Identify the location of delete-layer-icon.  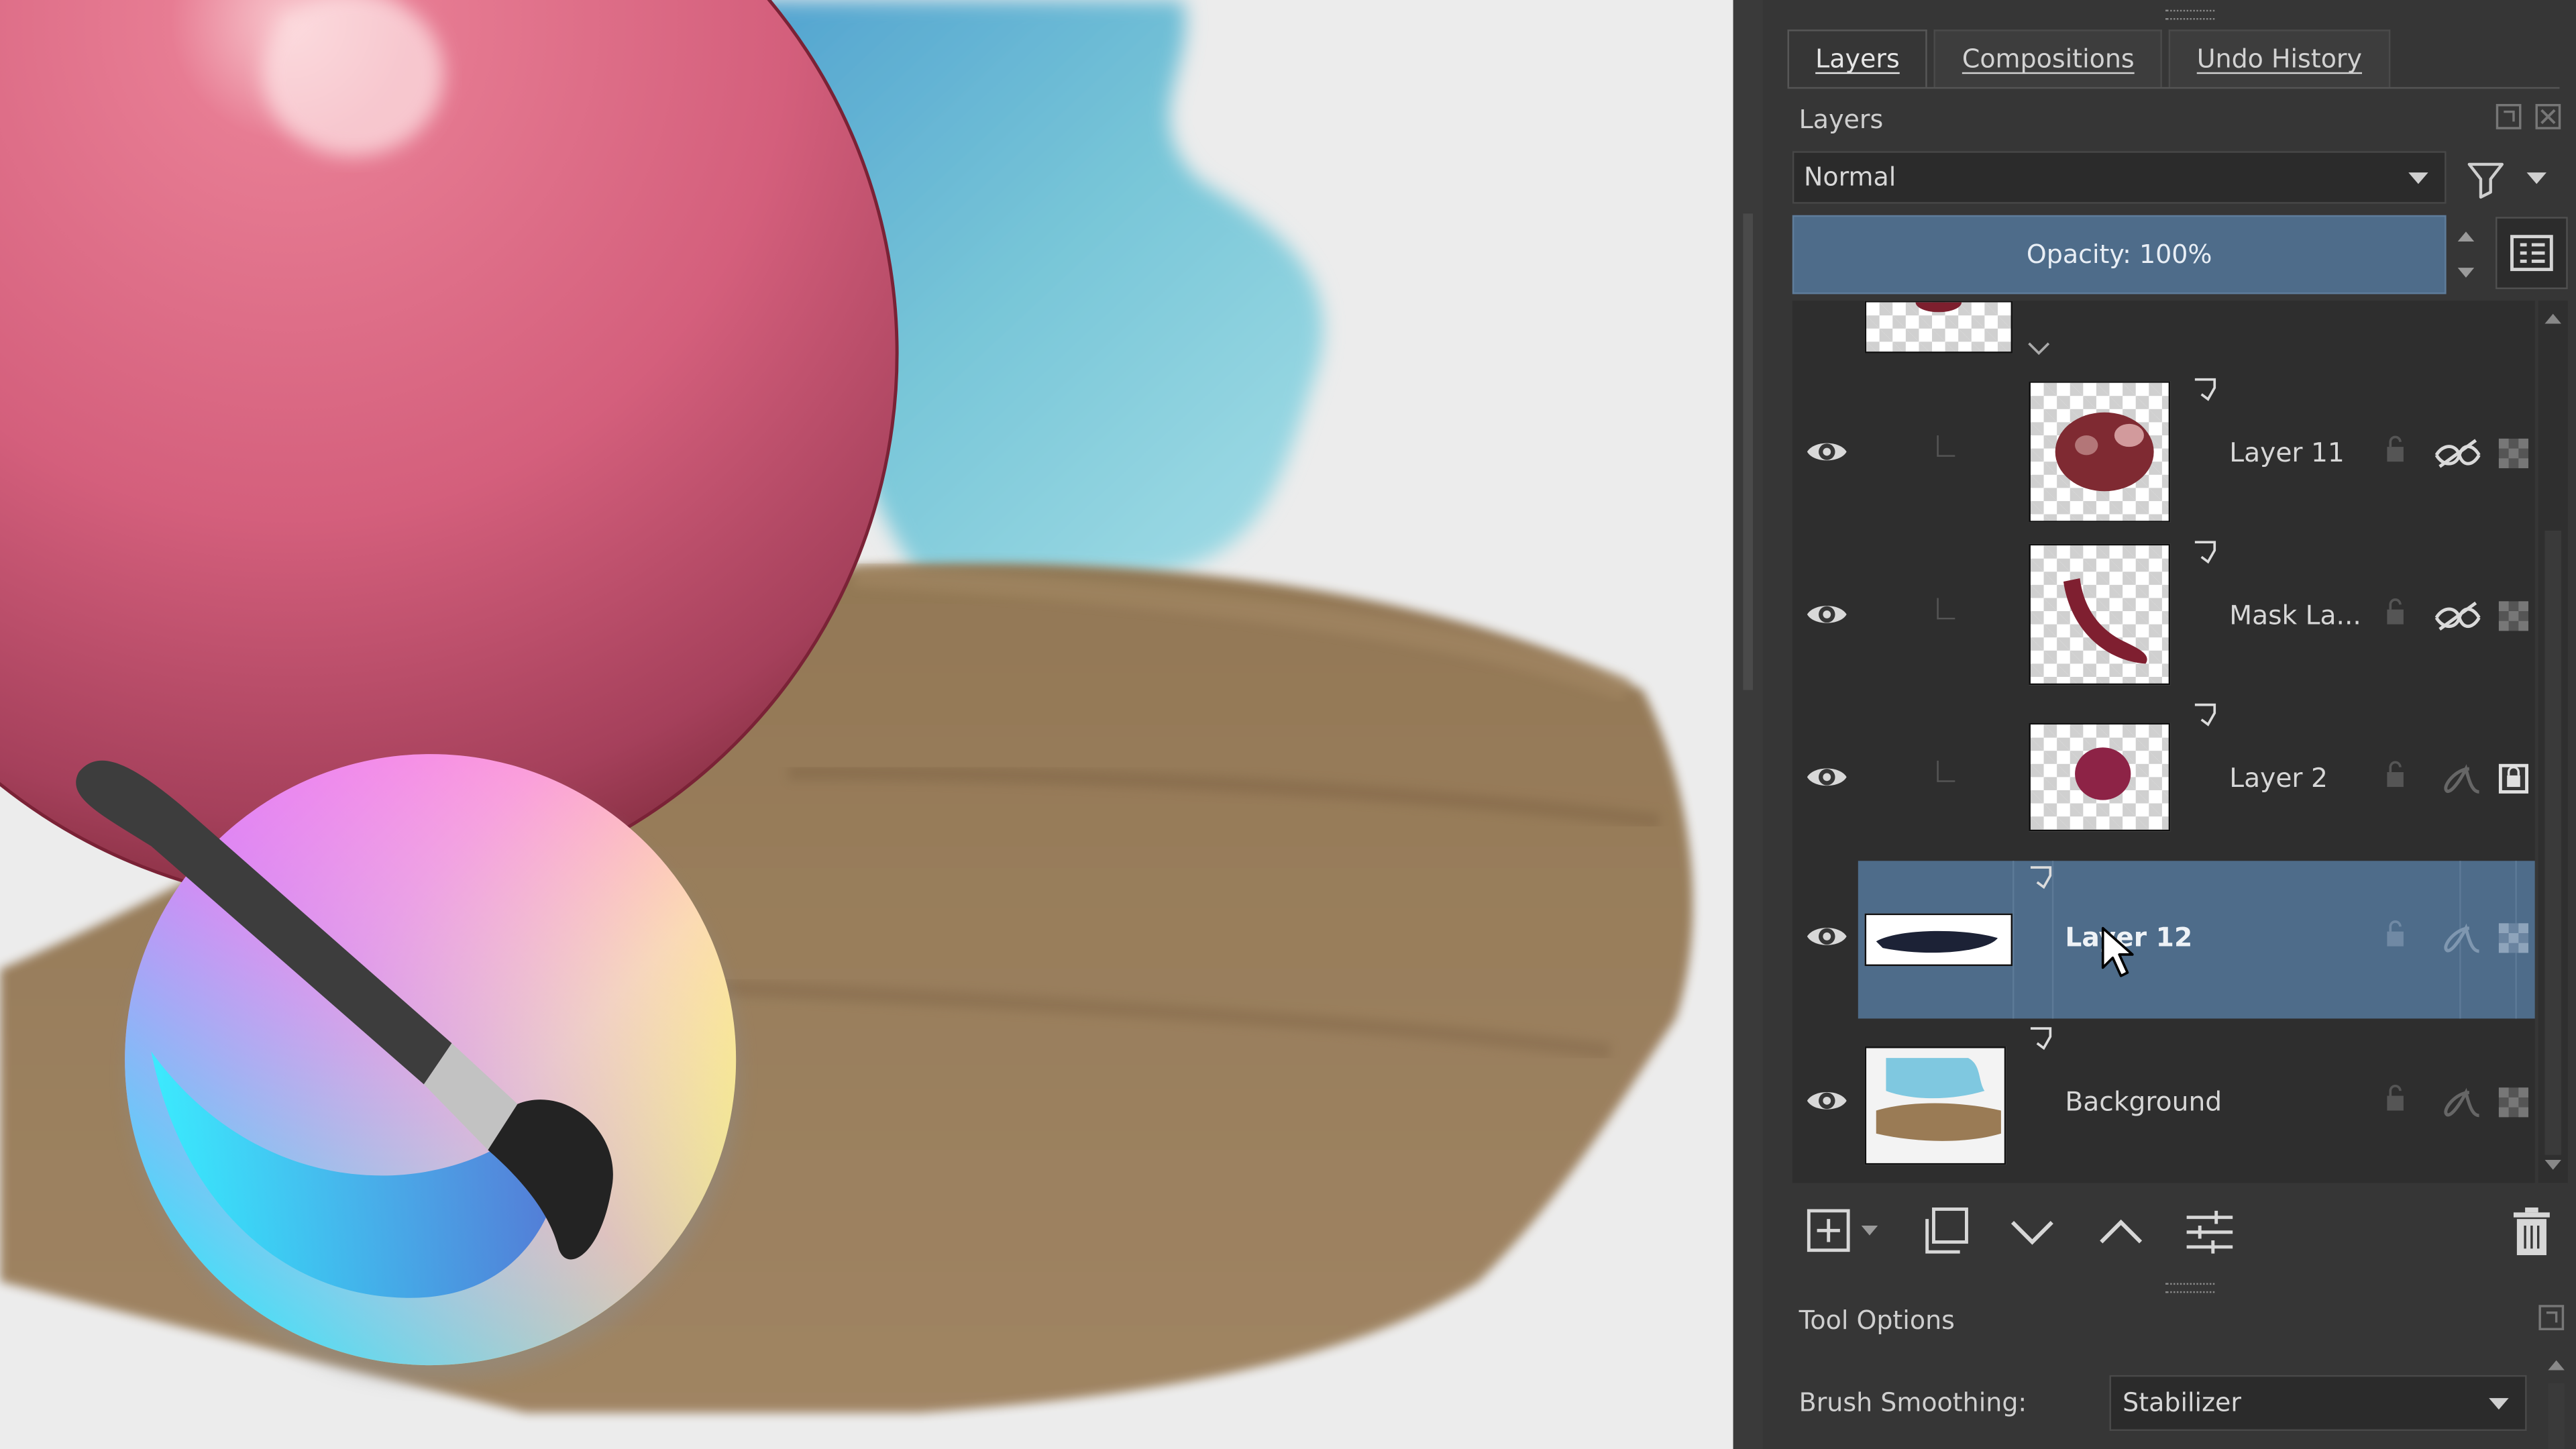
(2532, 1232).